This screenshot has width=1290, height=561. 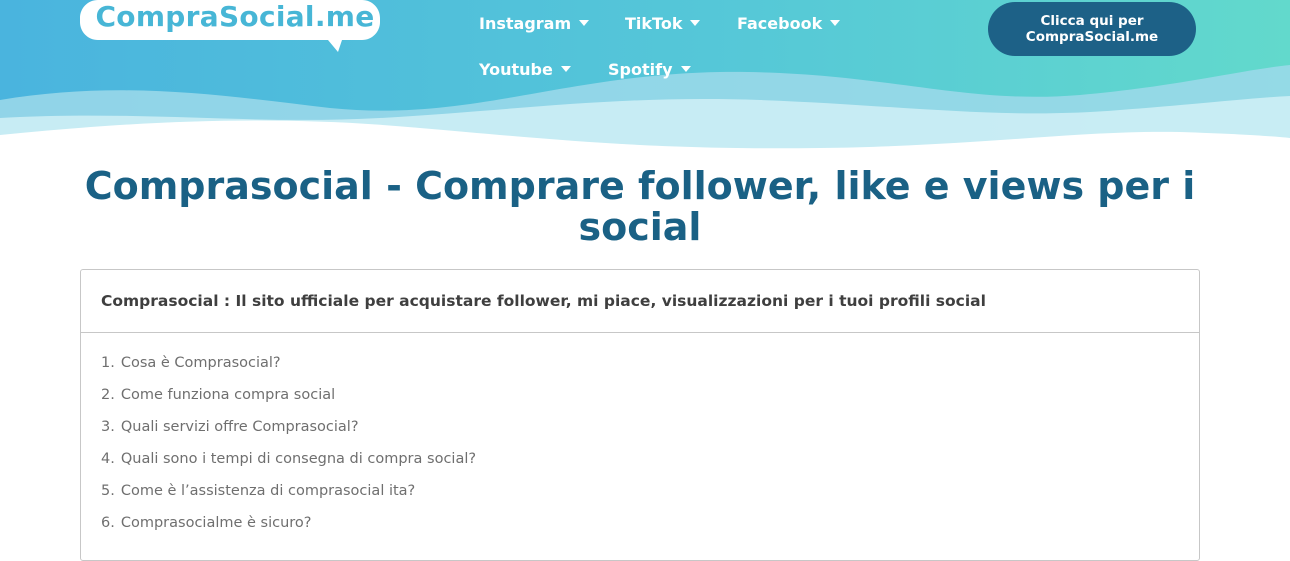 I want to click on toc-item: 3. Quali servizi offre Comprasocial?, so click(x=230, y=427).